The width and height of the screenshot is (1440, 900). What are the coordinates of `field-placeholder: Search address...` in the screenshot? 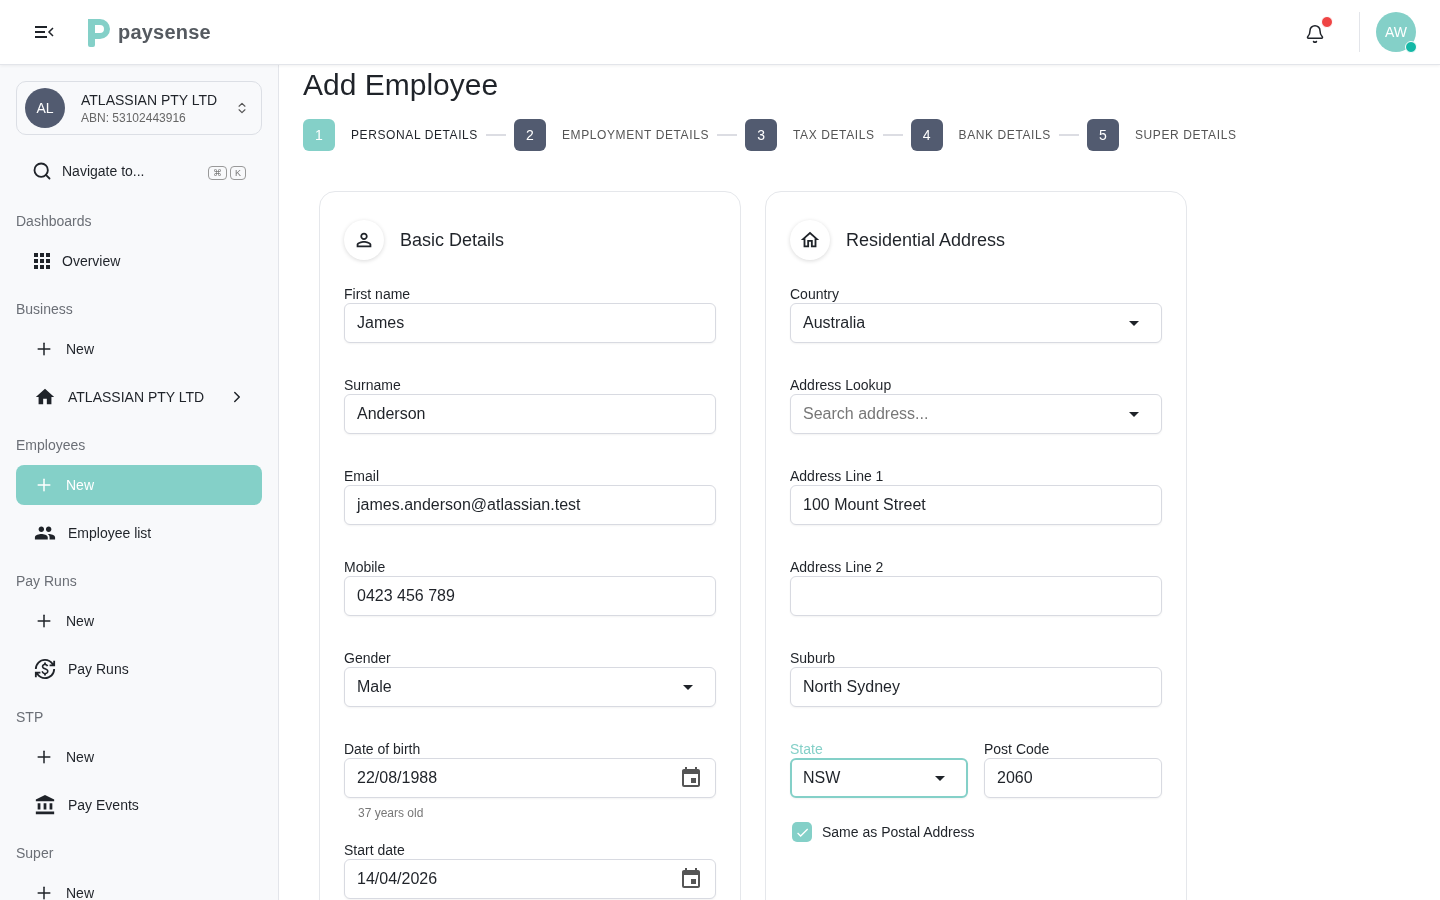 It's located at (866, 414).